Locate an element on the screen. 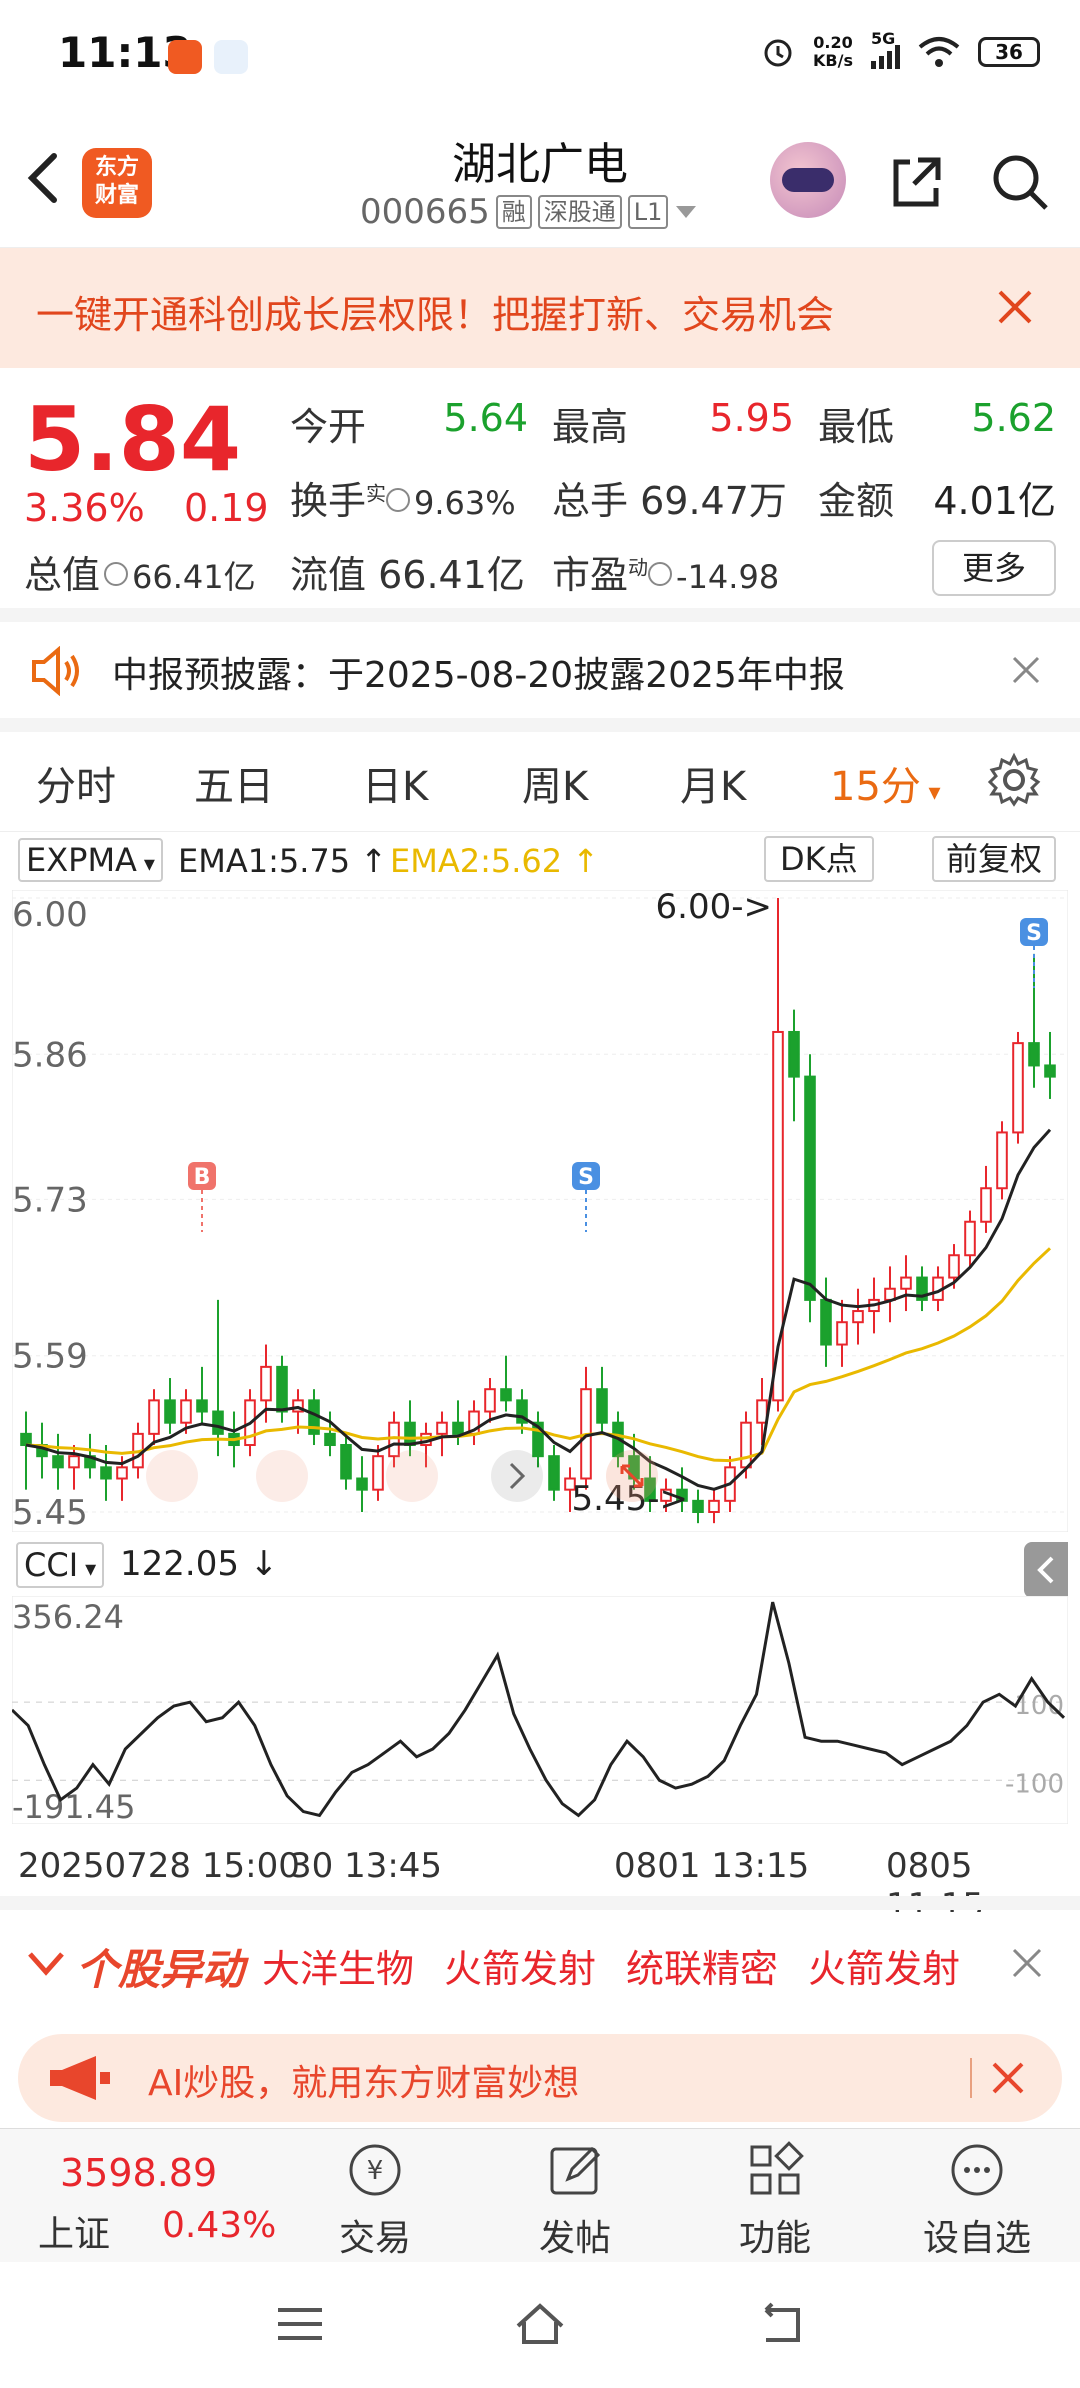 The image size is (1080, 2388). collapse-button is located at coordinates (1046, 1570).